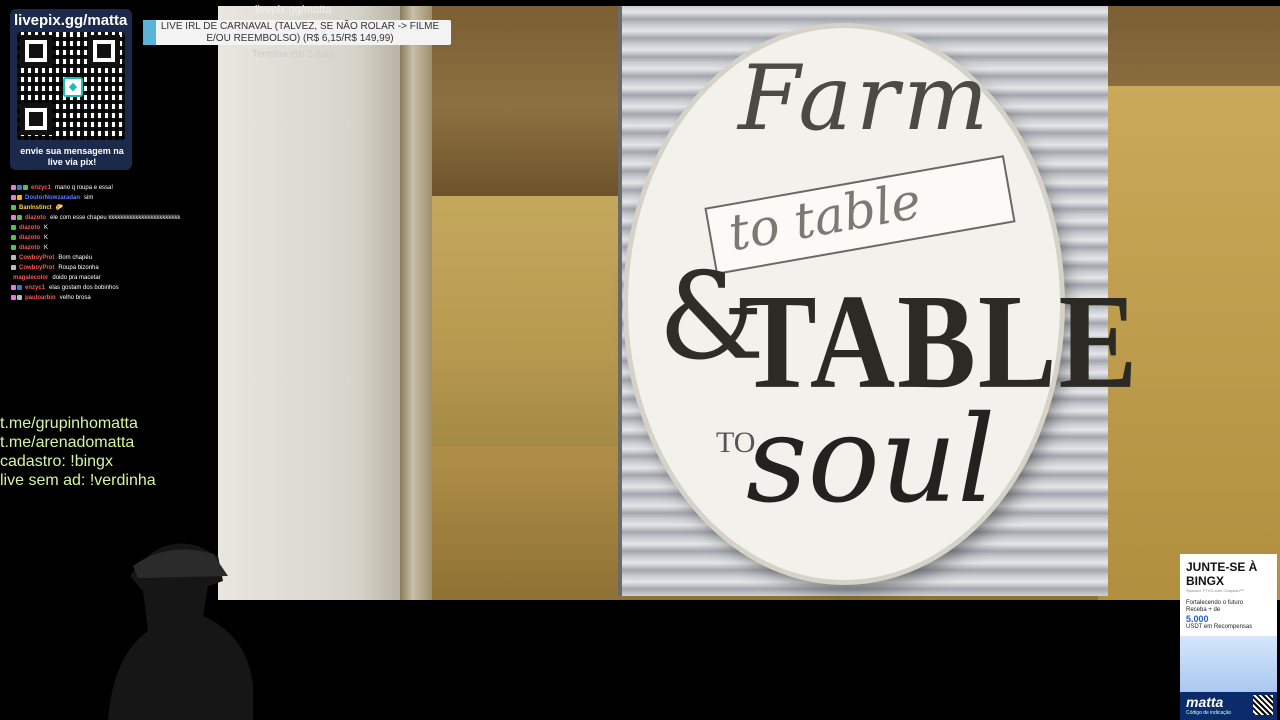  What do you see at coordinates (111, 279) in the screenshot?
I see `chat-message: magalecolor doido pra macetar` at bounding box center [111, 279].